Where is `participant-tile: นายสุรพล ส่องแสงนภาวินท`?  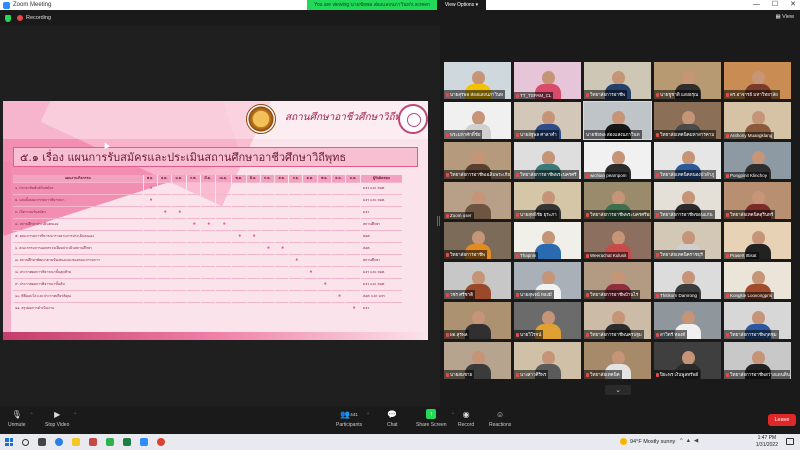
participant-tile: นายสุรพล ส่องแสงนภาวินท is located at coordinates (477, 80).